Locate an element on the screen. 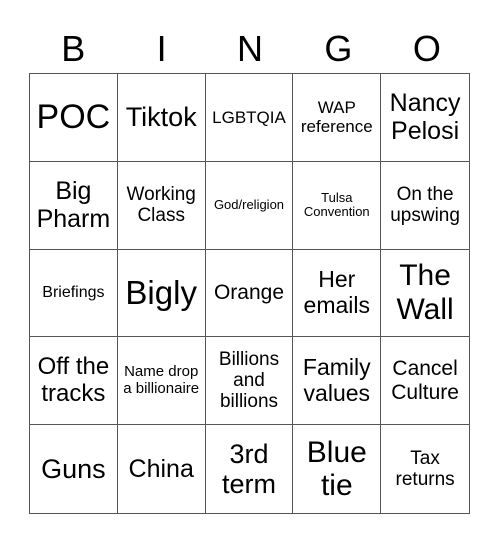 The image size is (500, 544). bingo-cell: Briefings is located at coordinates (74, 293).